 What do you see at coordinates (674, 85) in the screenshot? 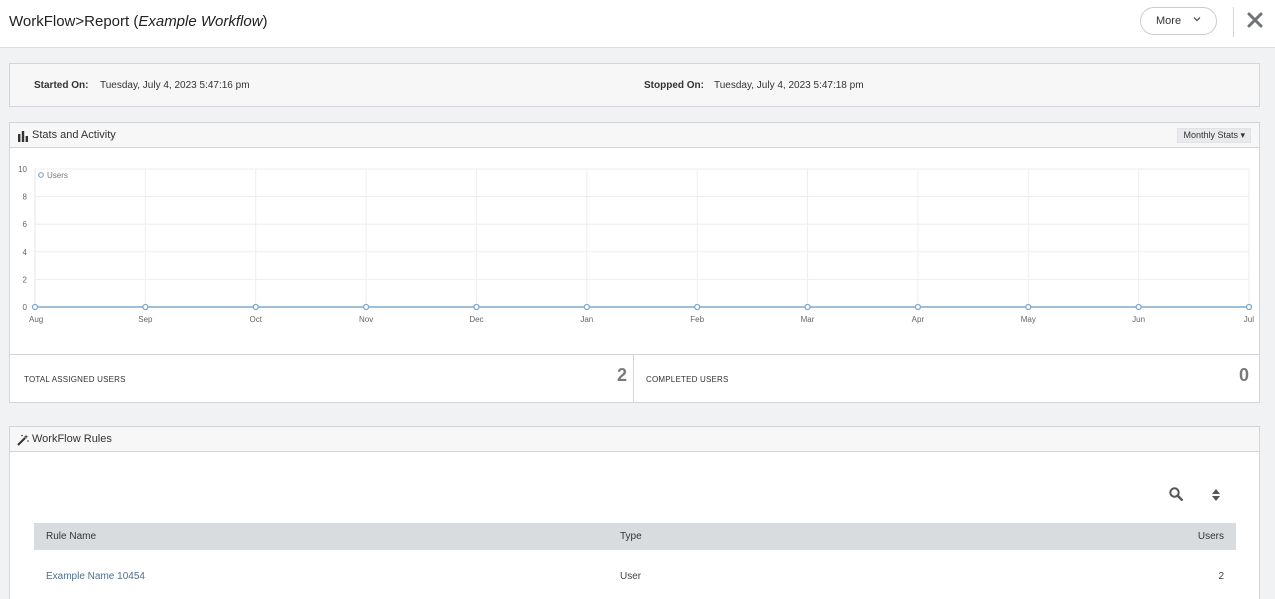
I see `stopped-label: Stopped On:` at bounding box center [674, 85].